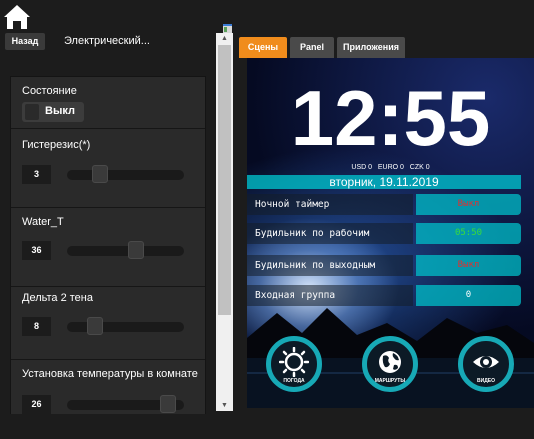 Image resolution: width=534 pixels, height=439 pixels. What do you see at coordinates (362, 167) in the screenshot?
I see `usd-rate: USD 0` at bounding box center [362, 167].